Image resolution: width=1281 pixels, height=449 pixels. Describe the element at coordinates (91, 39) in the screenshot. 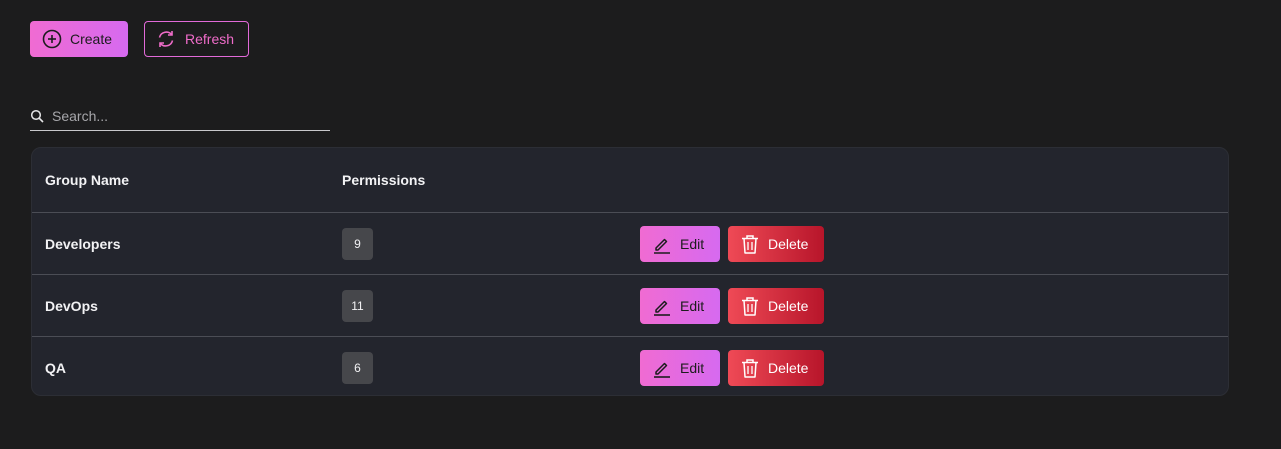

I see `create-button-label: Create` at that location.